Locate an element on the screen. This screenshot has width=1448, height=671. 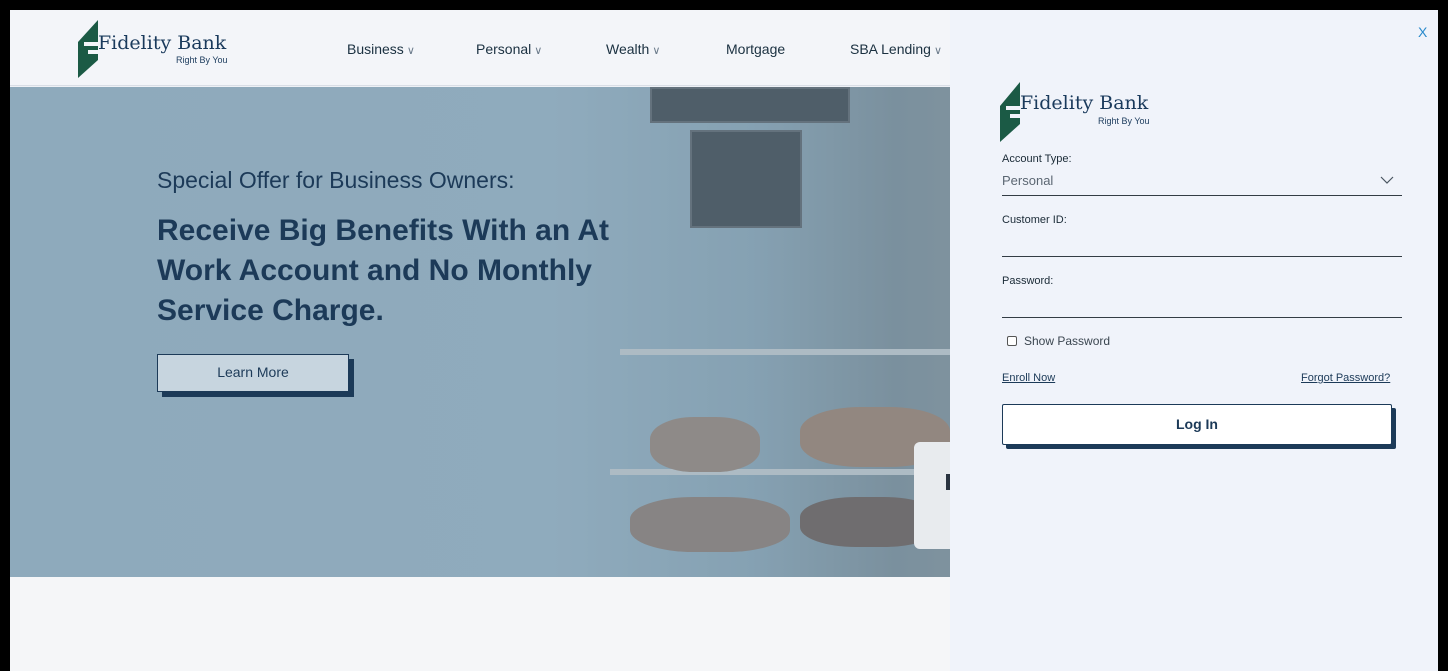
account-type-value: Personal is located at coordinates (1028, 180).